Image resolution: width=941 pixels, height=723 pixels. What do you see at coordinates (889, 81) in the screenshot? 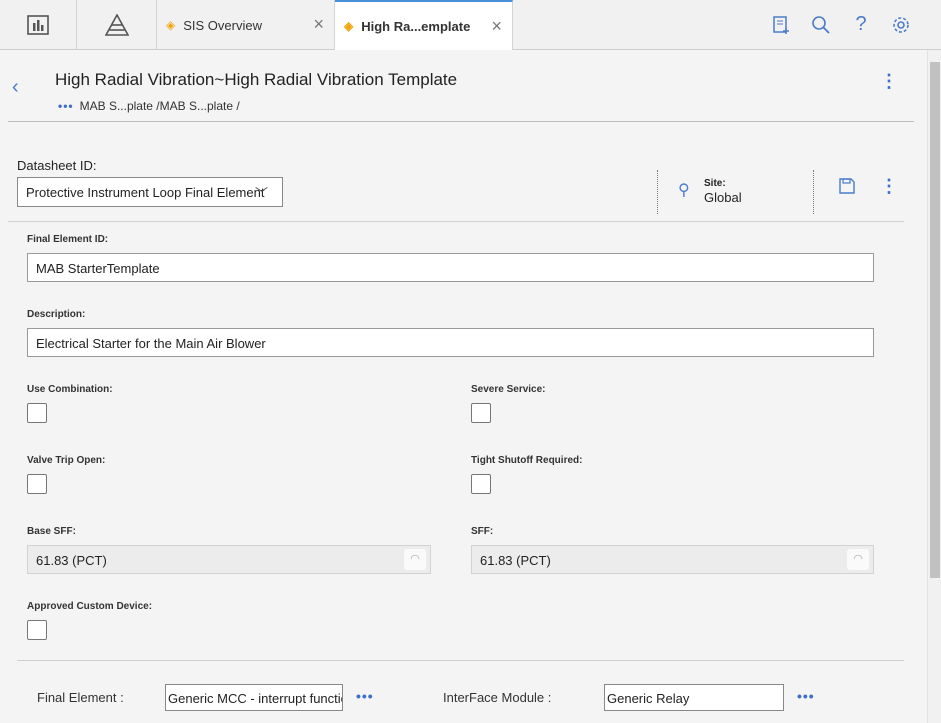
I see `header-kebab-icon: ⋮` at bounding box center [889, 81].